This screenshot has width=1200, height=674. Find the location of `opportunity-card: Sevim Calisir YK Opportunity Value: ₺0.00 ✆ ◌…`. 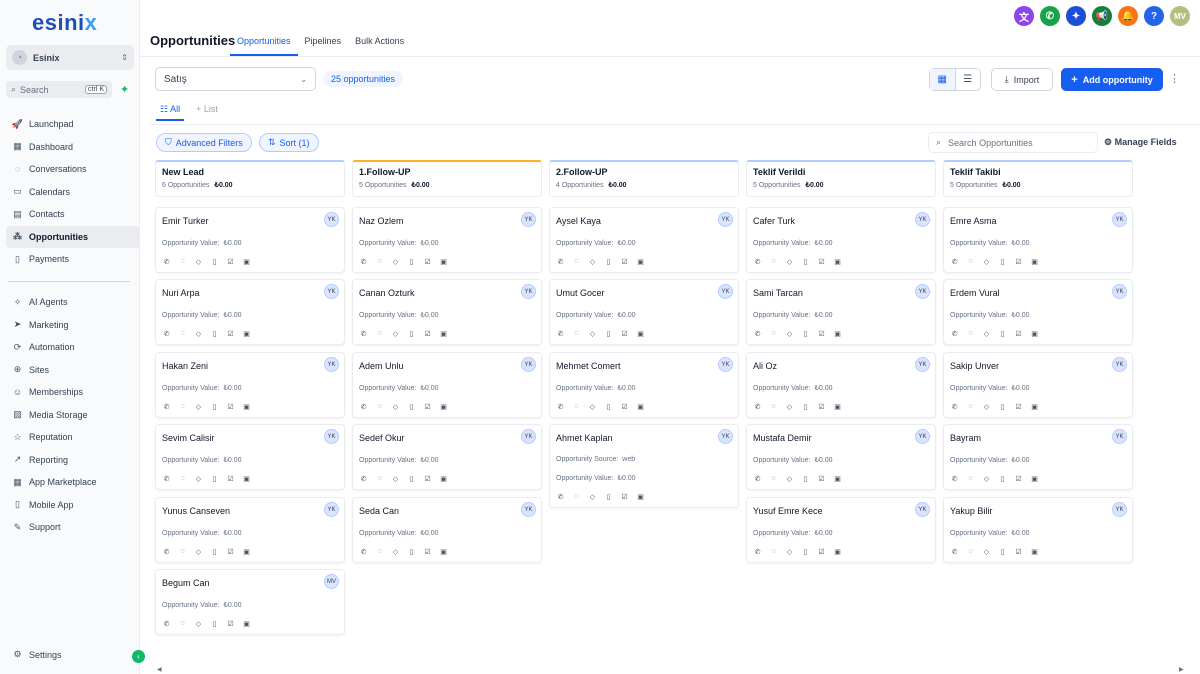

opportunity-card: Sevim Calisir YK Opportunity Value: ₺0.00 ✆ ◌… is located at coordinates (250, 457).